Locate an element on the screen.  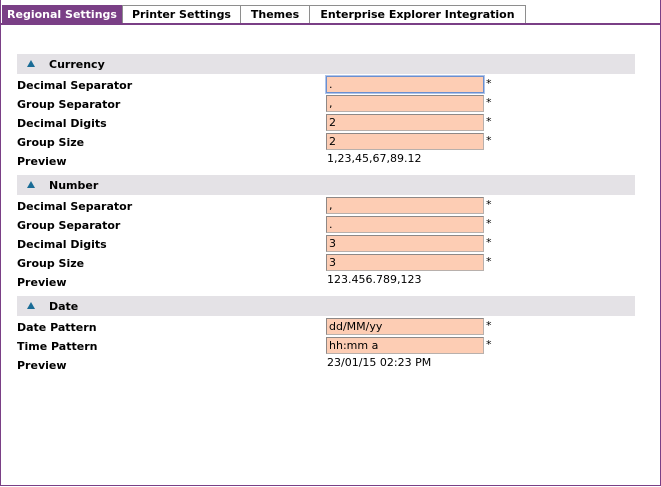
number-decimal-separator-input is located at coordinates (405, 205).